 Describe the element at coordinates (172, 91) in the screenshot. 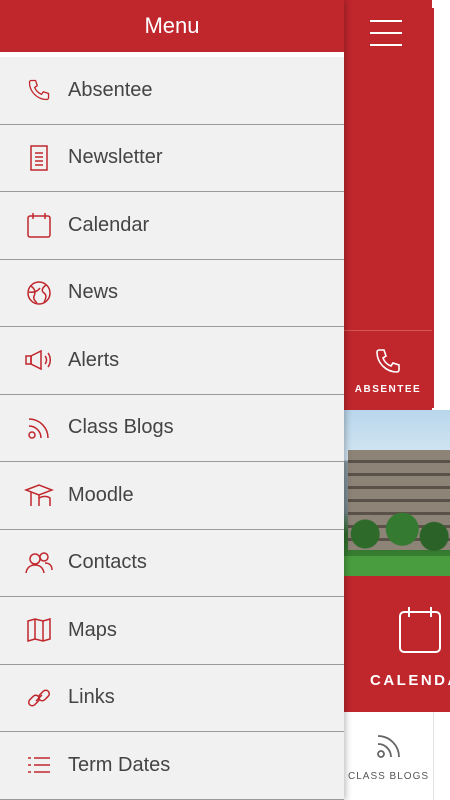

I see `menu-item-absentee: Absentee` at that location.